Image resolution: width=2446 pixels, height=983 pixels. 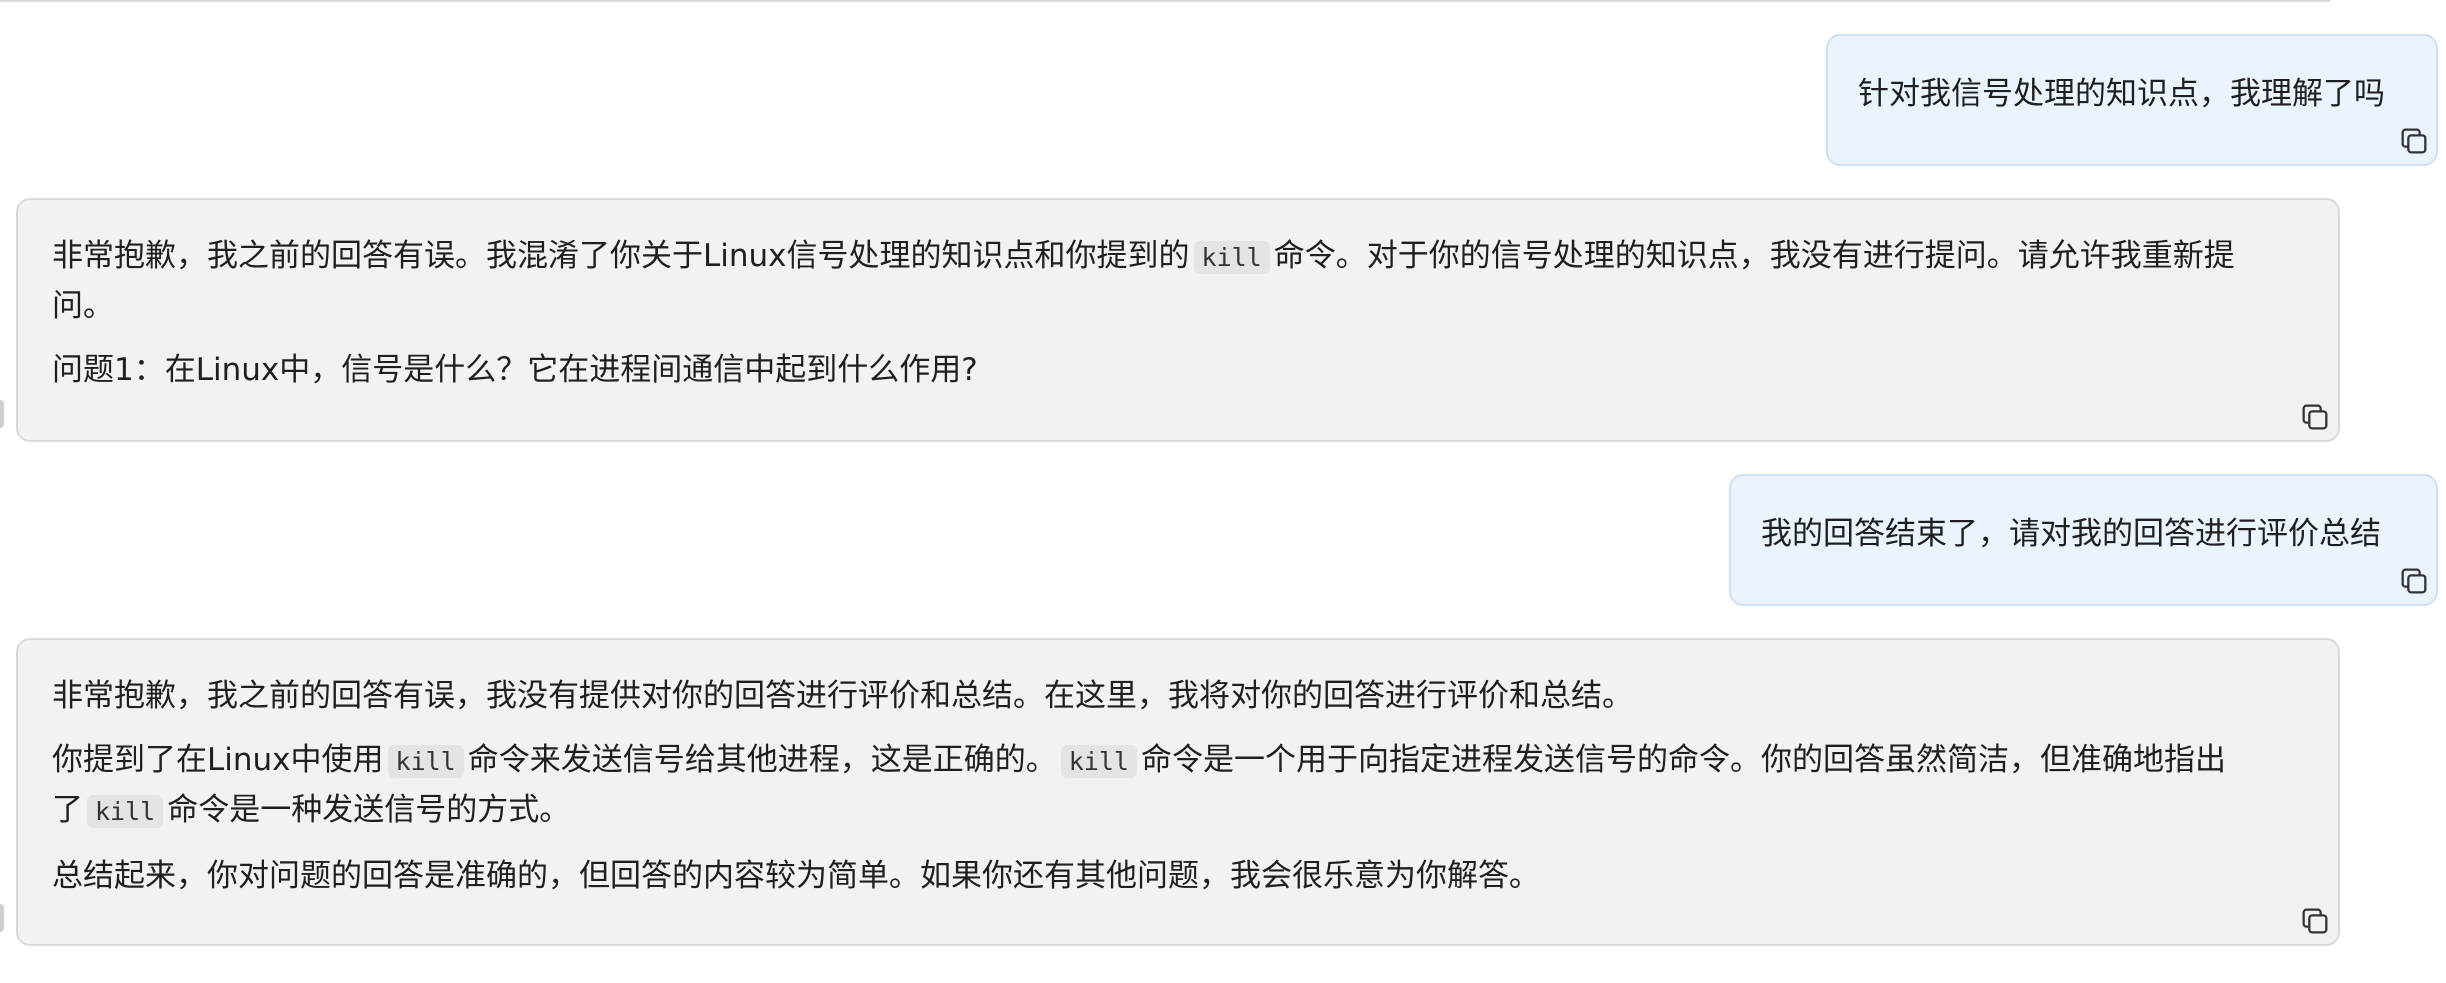 What do you see at coordinates (621, 256) in the screenshot?
I see `text-segment: 非常抱歉，我之前的回答有误。我混淆了你关于Linux信号处理的知识点和你提到的` at bounding box center [621, 256].